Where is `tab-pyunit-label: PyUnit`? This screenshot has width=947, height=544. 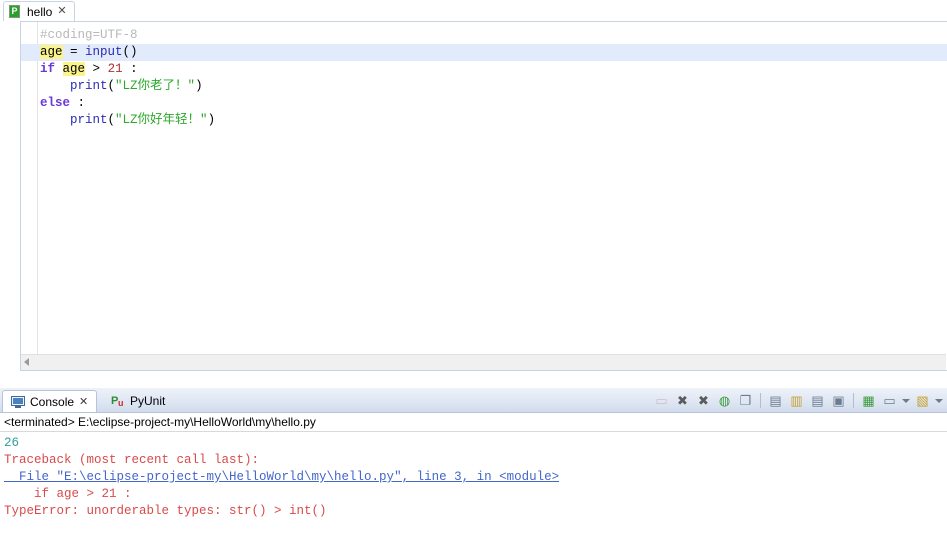
tab-pyunit-label: PyUnit is located at coordinates (148, 401).